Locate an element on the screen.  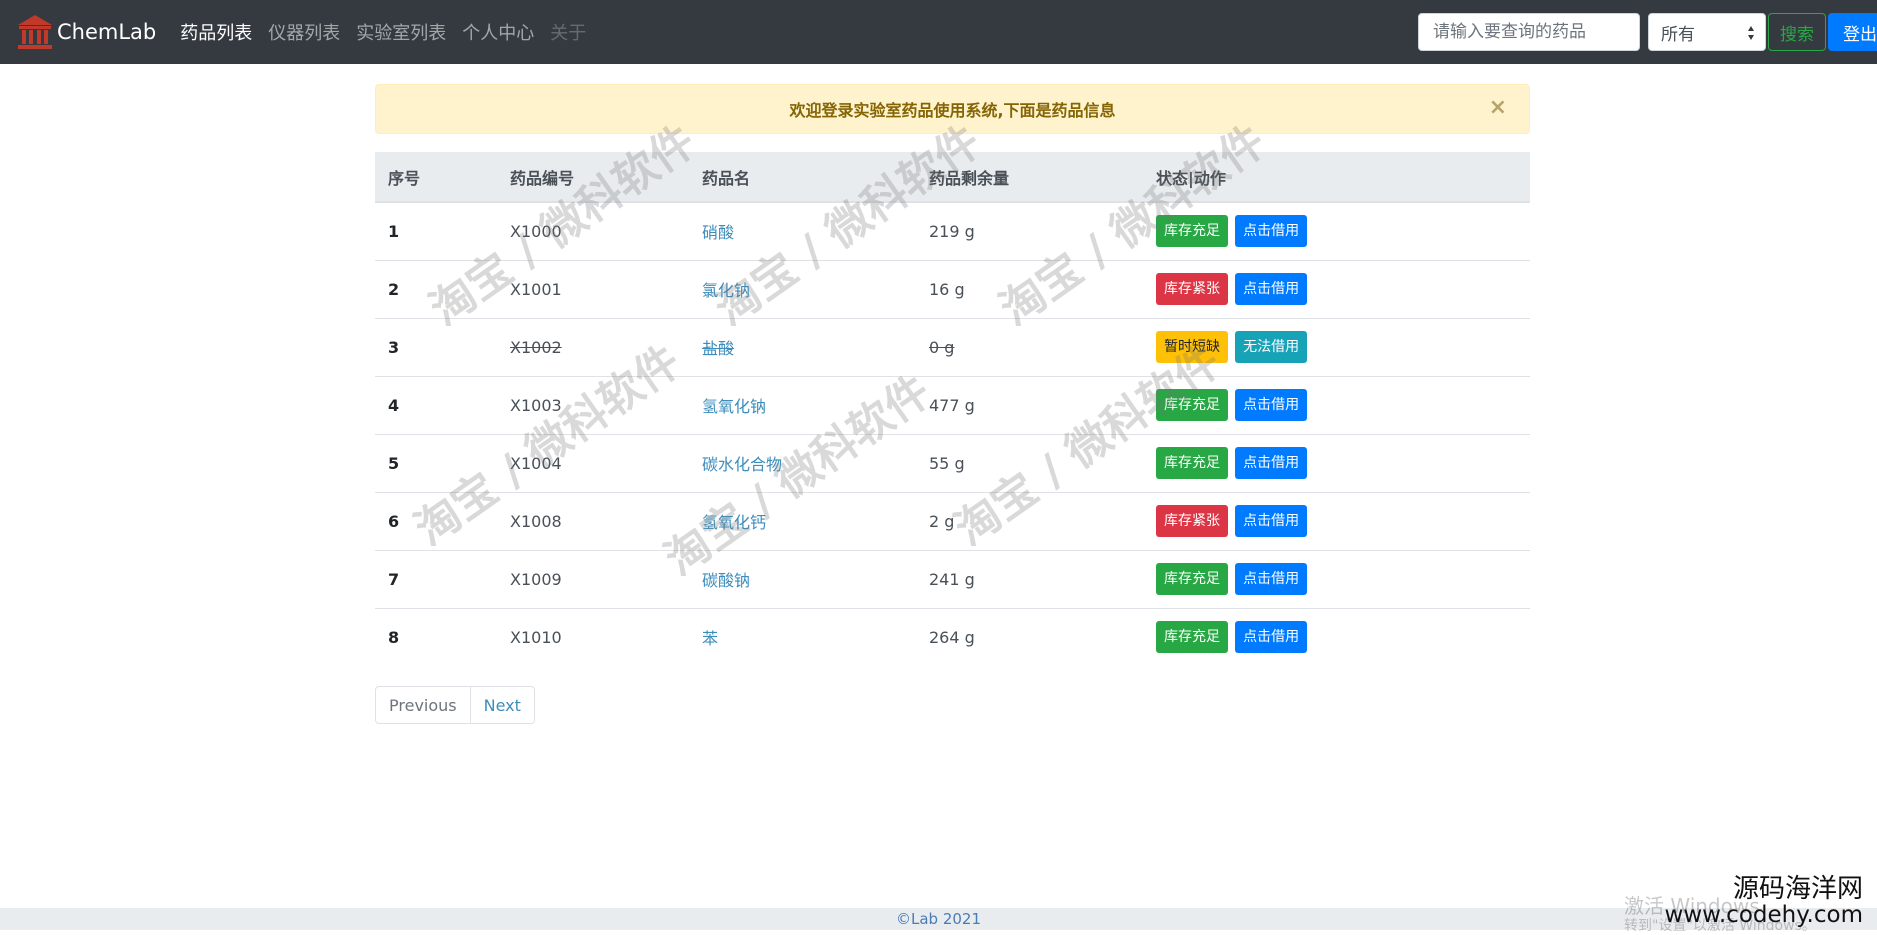
row-index: 2 is located at coordinates (436, 288).